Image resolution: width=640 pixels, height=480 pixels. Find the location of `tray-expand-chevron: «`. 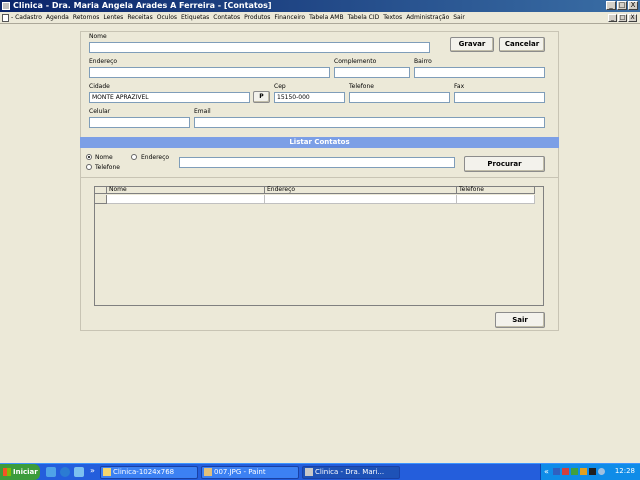

tray-expand-chevron: « is located at coordinates (546, 471).